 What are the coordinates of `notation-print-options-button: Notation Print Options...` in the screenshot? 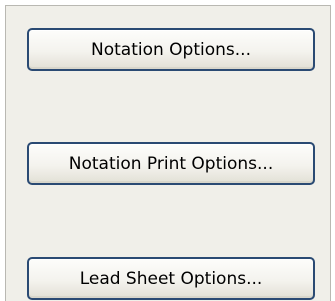 It's located at (171, 163).